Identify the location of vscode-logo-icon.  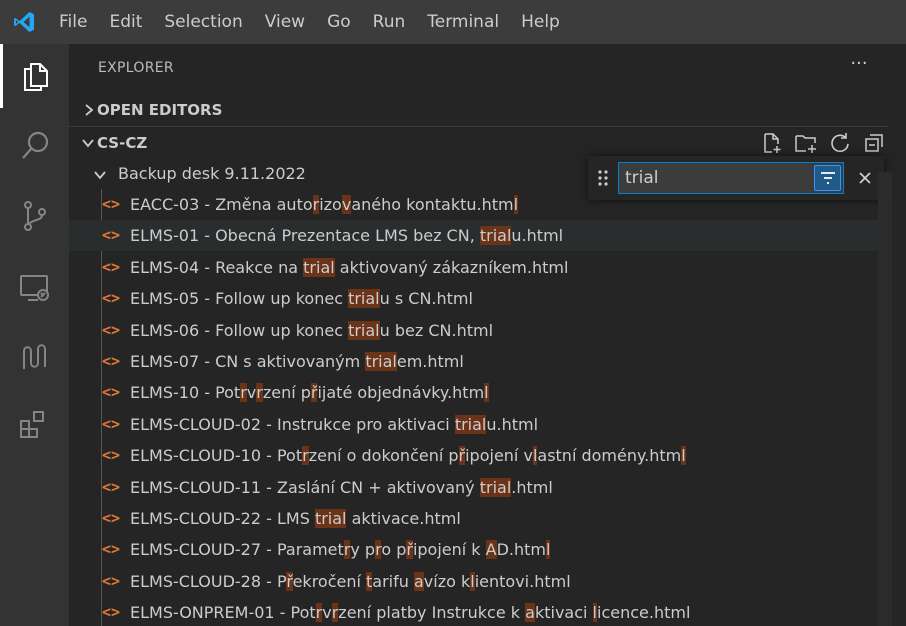
(24, 22).